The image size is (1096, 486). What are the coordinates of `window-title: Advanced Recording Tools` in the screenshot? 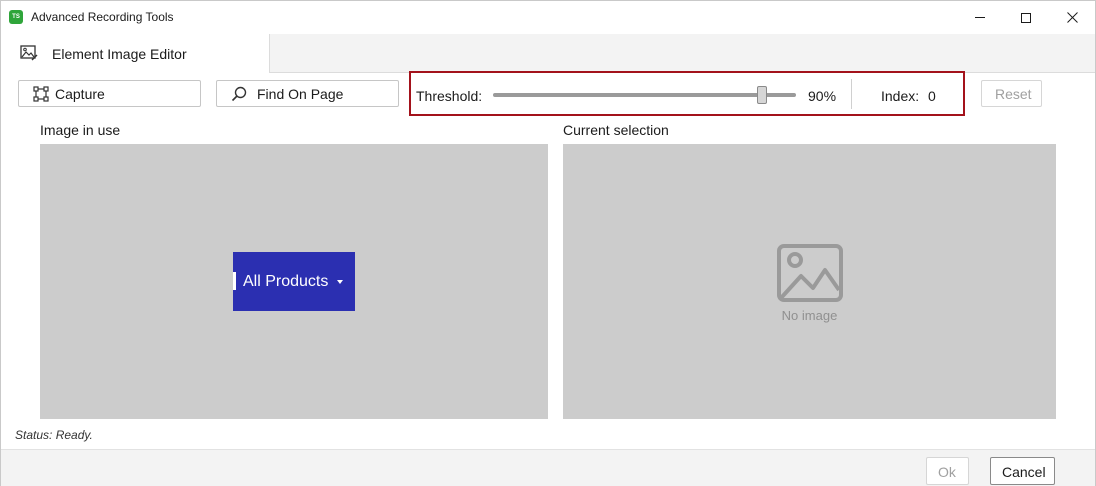 It's located at (102, 17).